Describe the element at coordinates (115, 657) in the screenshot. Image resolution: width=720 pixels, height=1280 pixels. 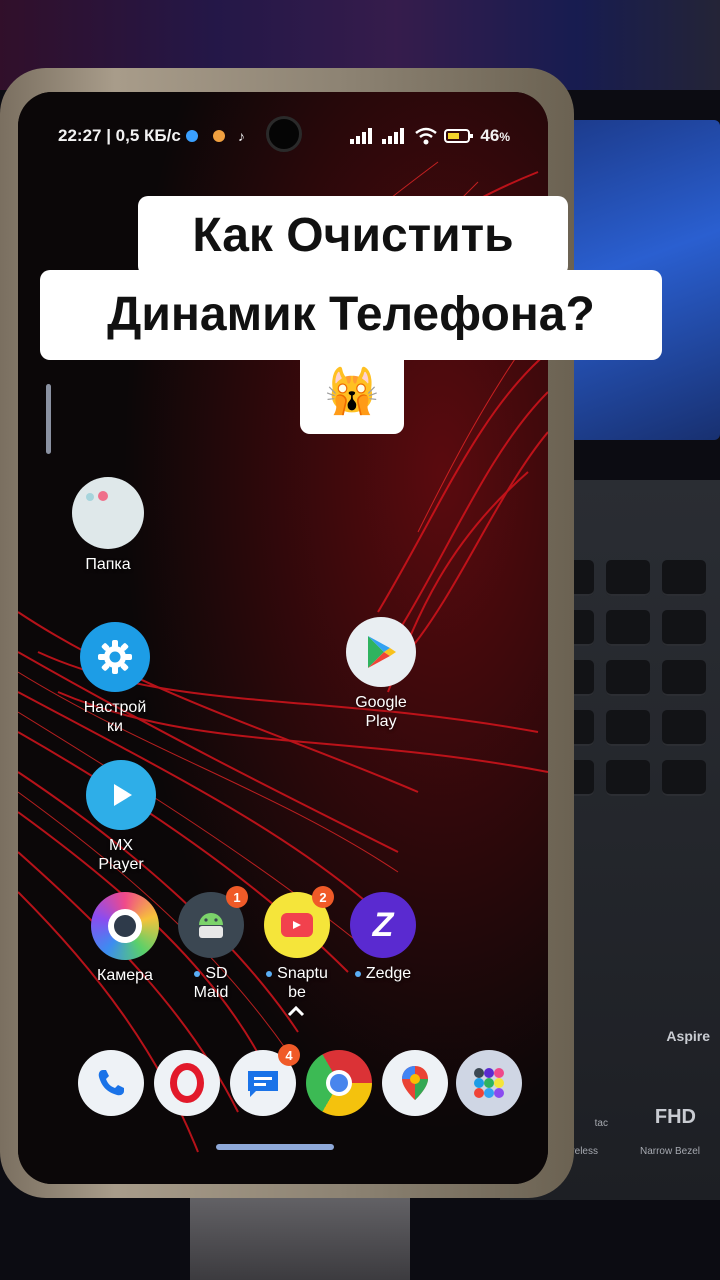
I see `gear-icon` at that location.